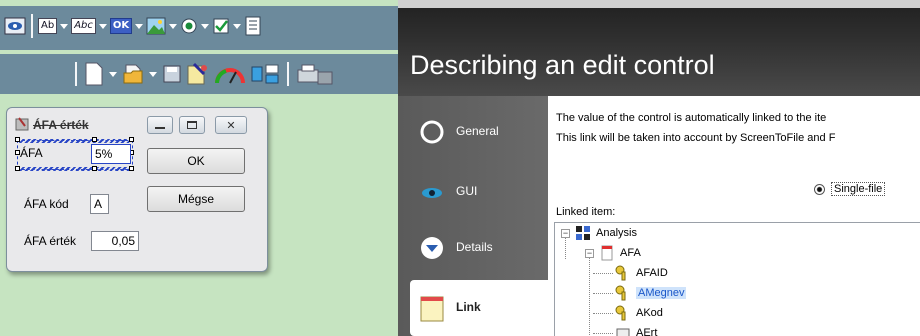 Image resolution: width=920 pixels, height=336 pixels. Describe the element at coordinates (64, 26) in the screenshot. I see `label-control-dropdown` at that location.